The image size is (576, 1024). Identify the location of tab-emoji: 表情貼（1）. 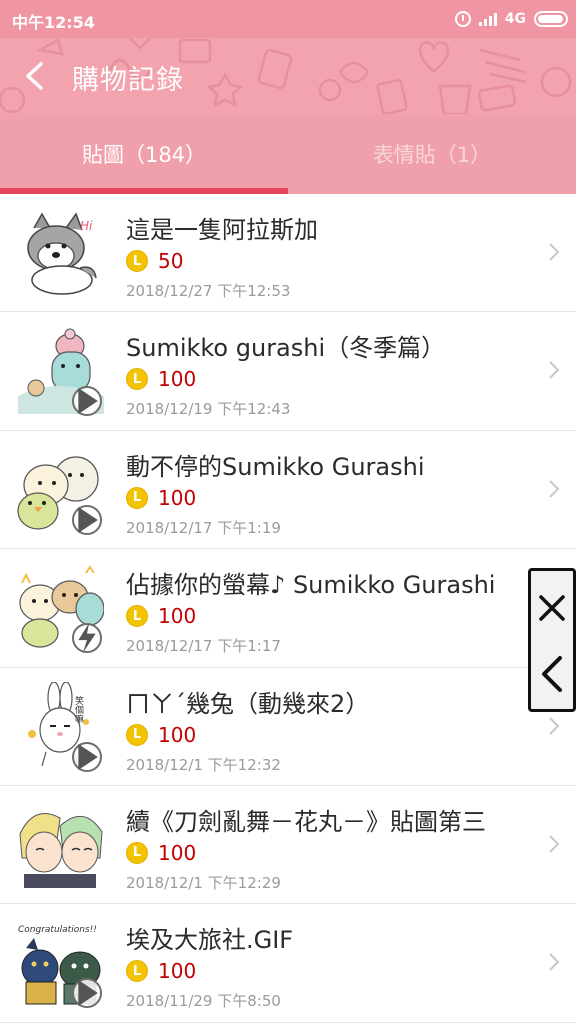
(432, 154).